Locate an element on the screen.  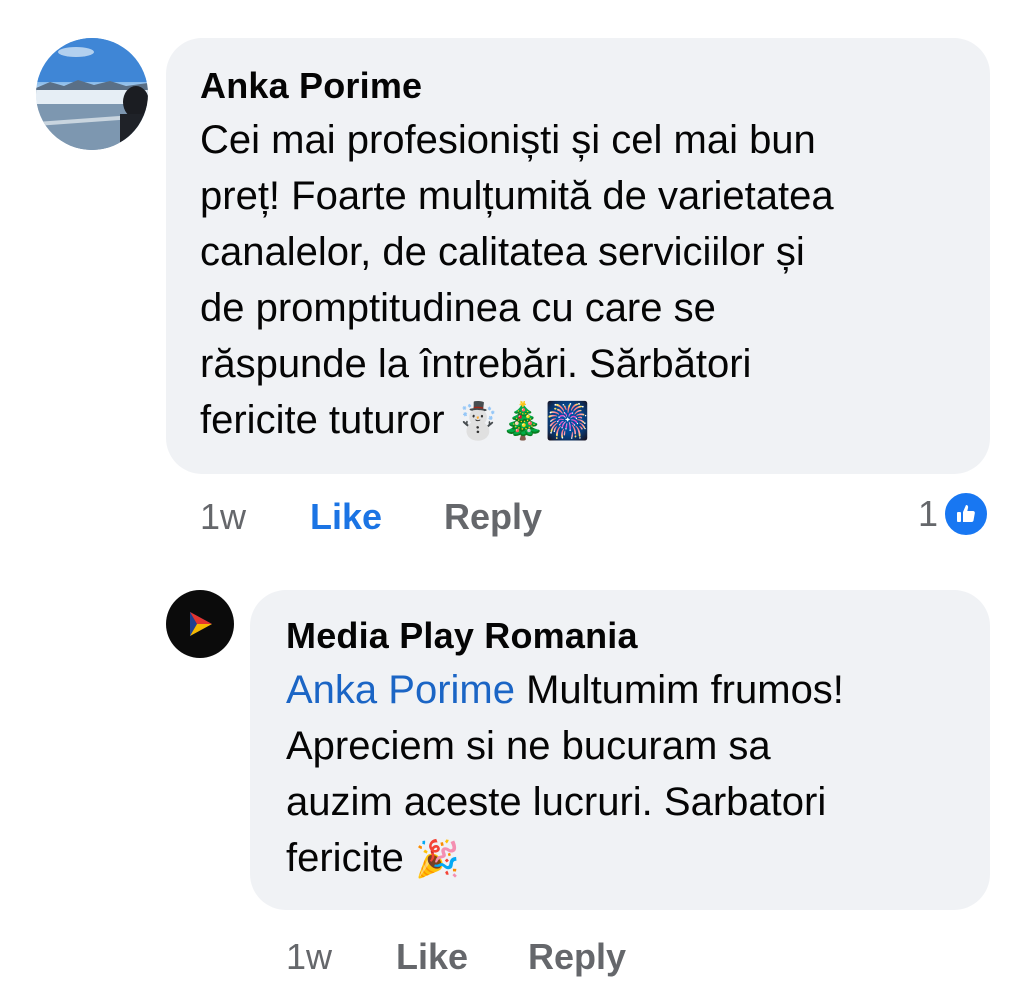
reaction-summary: 1 is located at coordinates (954, 514).